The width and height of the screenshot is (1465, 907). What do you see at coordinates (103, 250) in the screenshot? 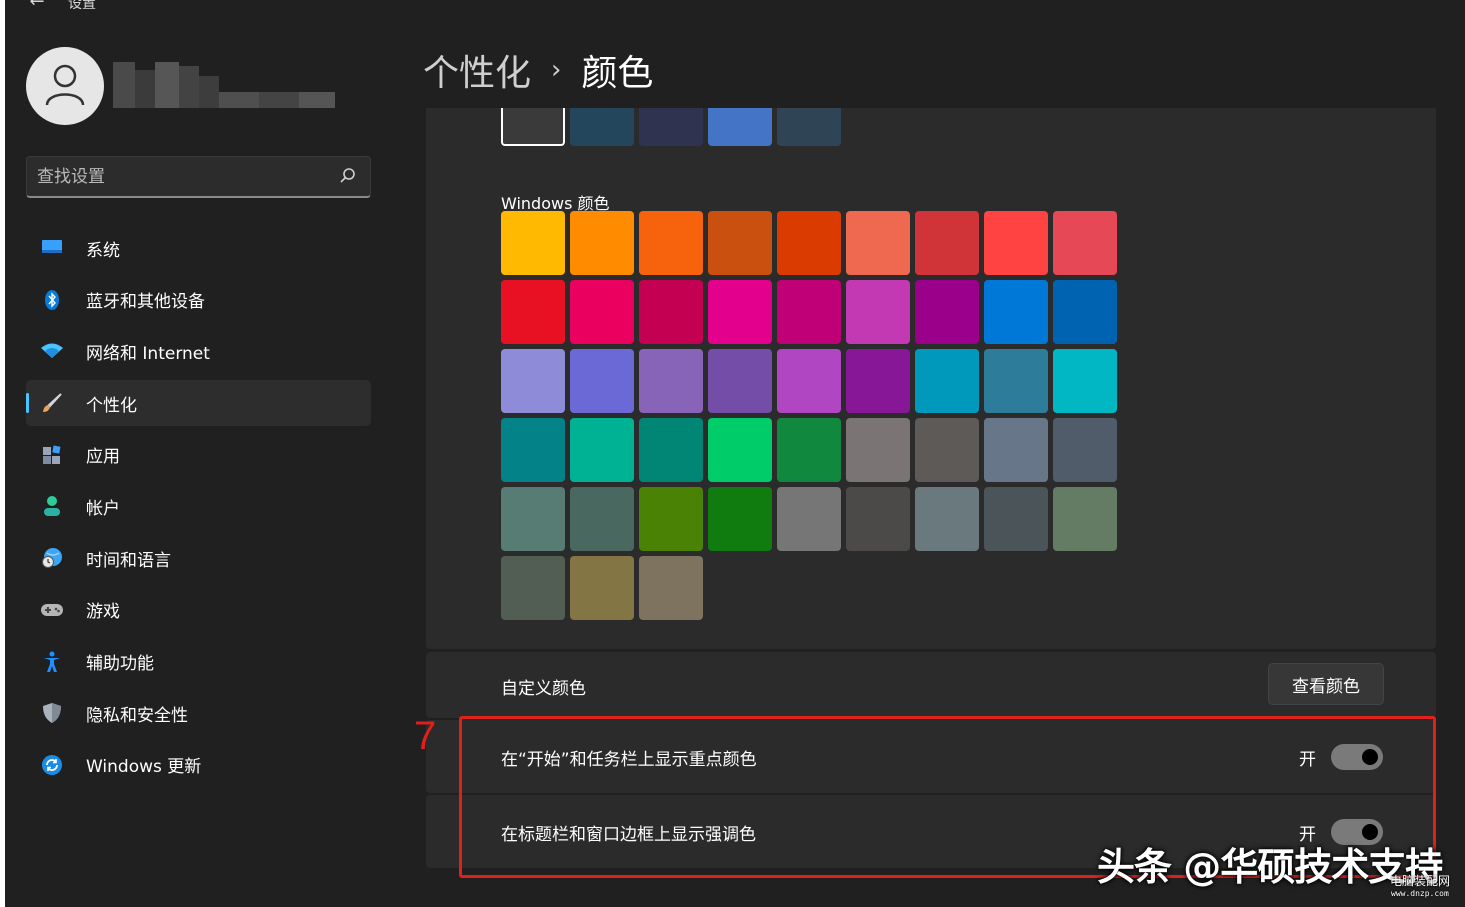
I see `sidebar-item-label: 系统` at bounding box center [103, 250].